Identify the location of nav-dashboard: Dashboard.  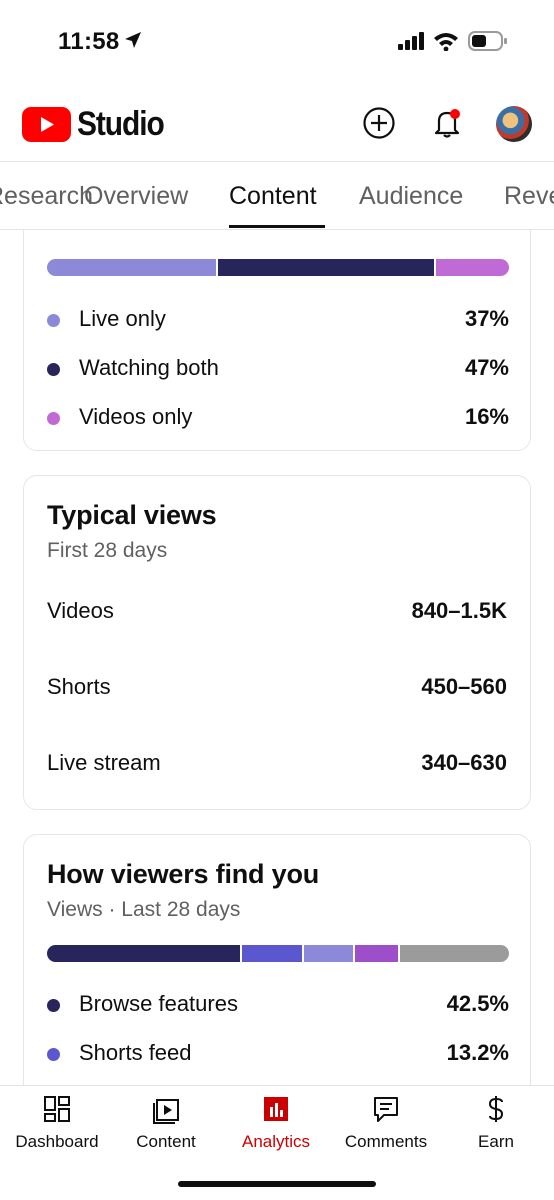
(57, 1123).